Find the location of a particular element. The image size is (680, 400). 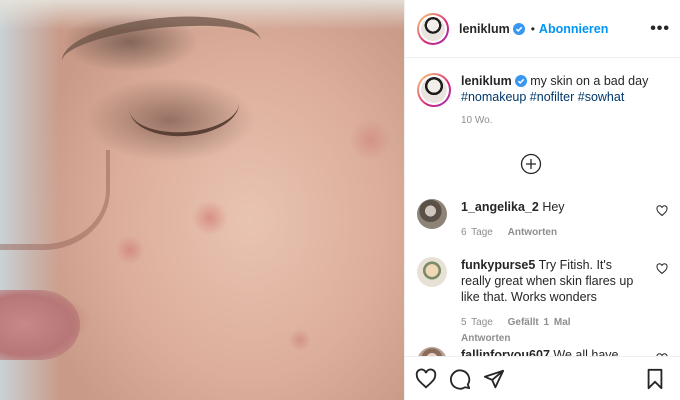

commenter-username: funkypurse5 is located at coordinates (498, 265).